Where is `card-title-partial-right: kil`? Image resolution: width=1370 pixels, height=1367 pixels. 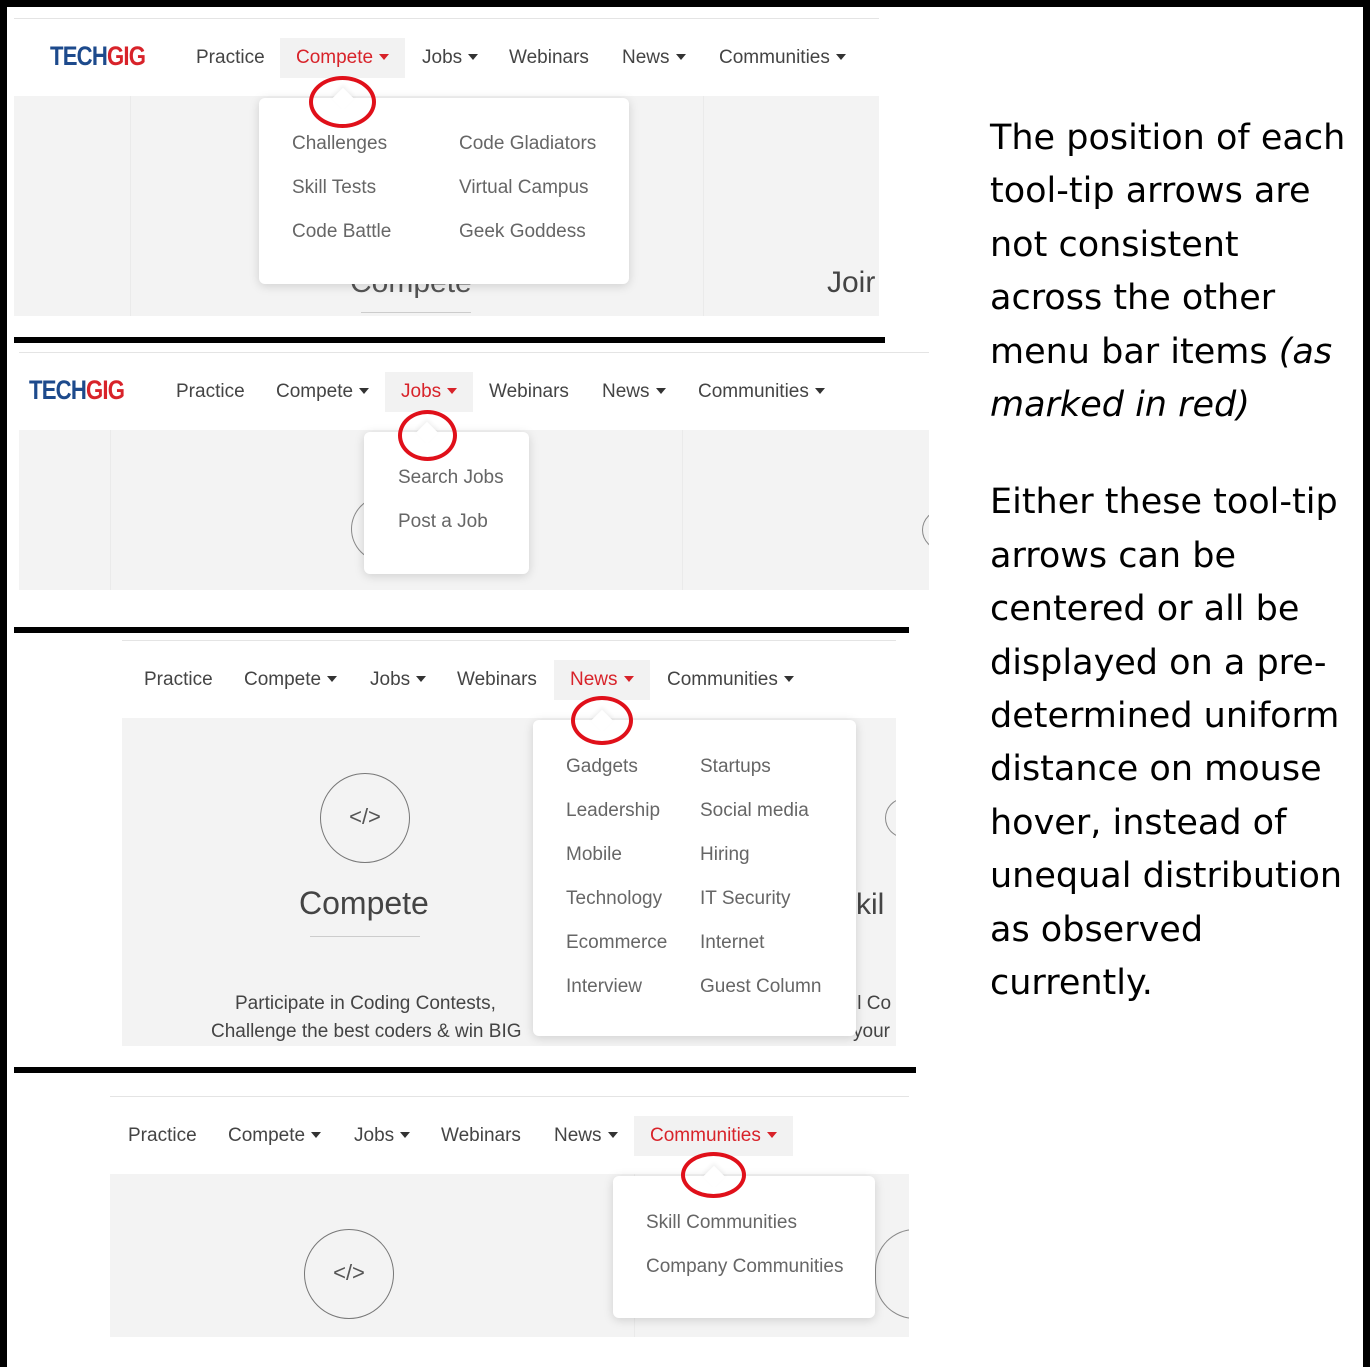 card-title-partial-right: kil is located at coordinates (870, 904).